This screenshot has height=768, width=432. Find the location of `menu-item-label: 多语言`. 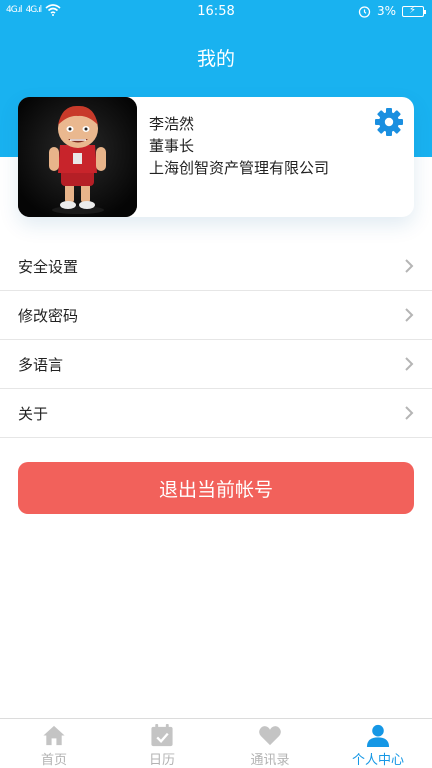

menu-item-label: 多语言 is located at coordinates (41, 364).